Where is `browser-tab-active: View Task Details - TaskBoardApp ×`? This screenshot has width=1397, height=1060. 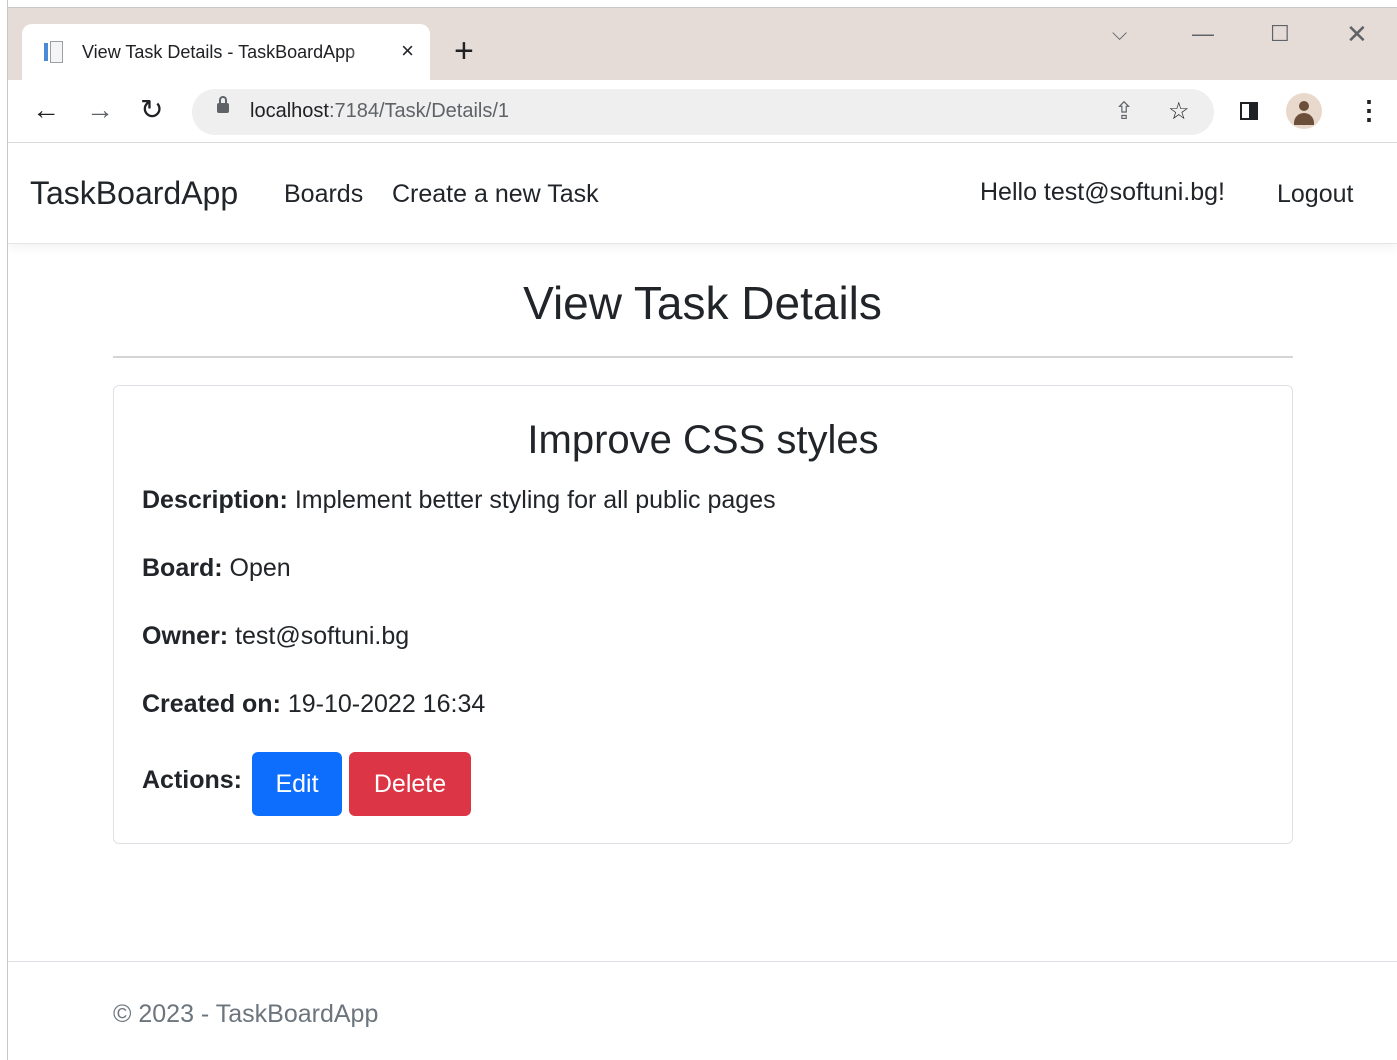
browser-tab-active: View Task Details - TaskBoardApp × is located at coordinates (226, 52).